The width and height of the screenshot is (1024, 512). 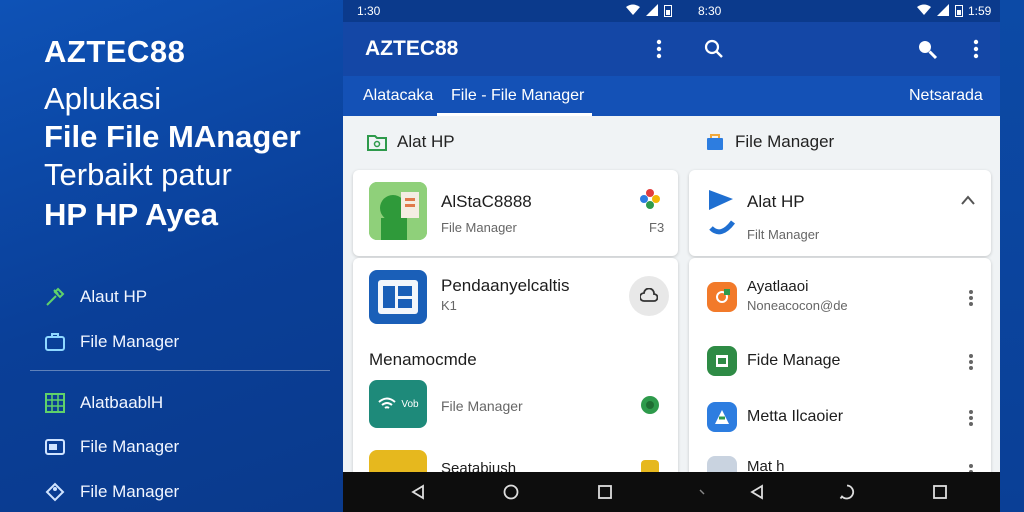 I want to click on app-title: AZTEC88, so click(x=412, y=48).